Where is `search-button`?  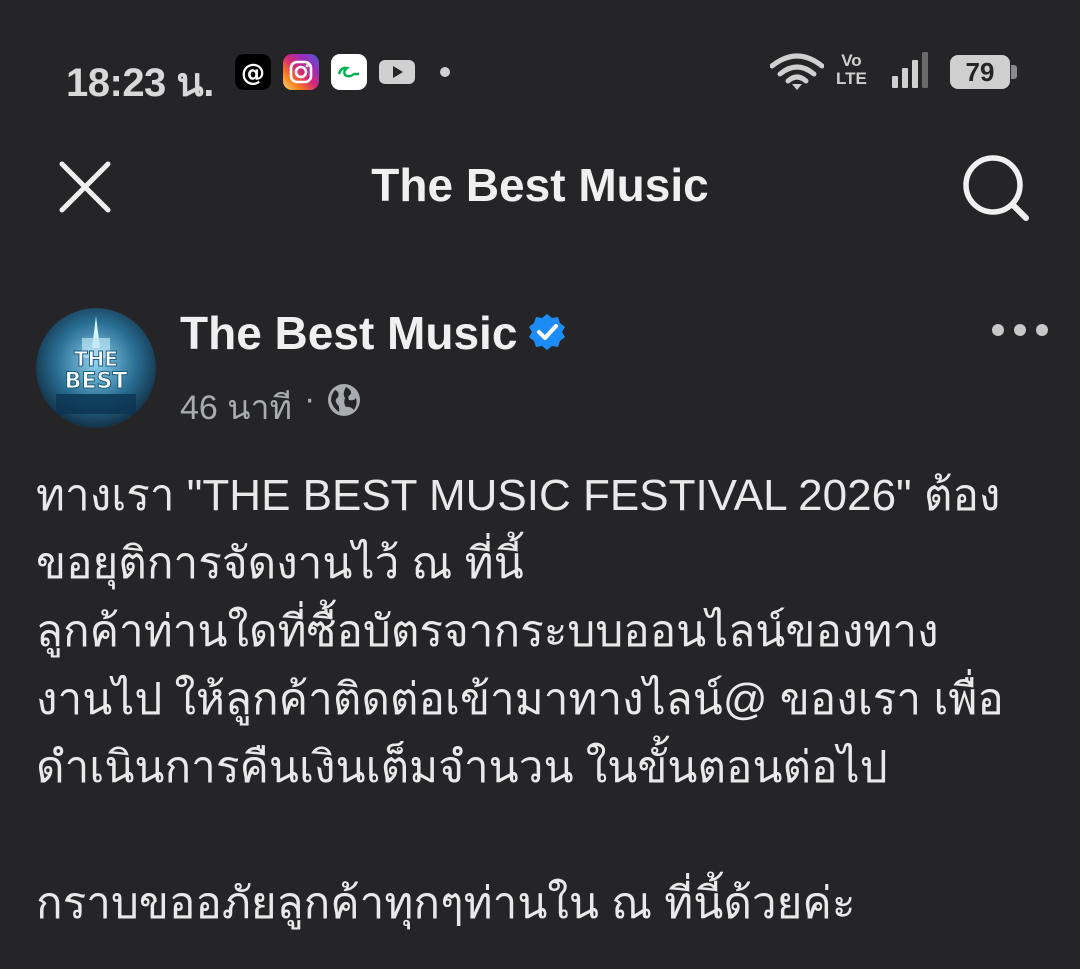 search-button is located at coordinates (996, 188).